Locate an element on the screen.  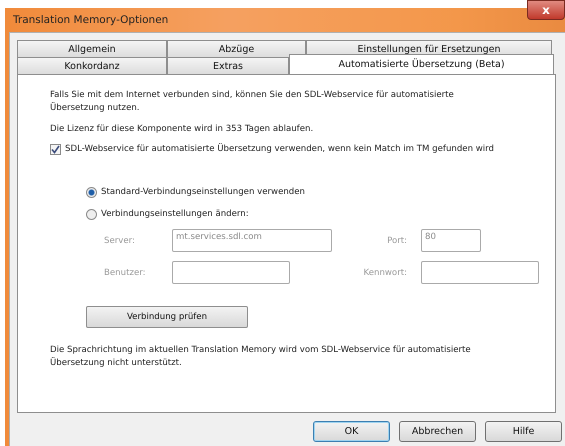
tab: Extras is located at coordinates (228, 65).